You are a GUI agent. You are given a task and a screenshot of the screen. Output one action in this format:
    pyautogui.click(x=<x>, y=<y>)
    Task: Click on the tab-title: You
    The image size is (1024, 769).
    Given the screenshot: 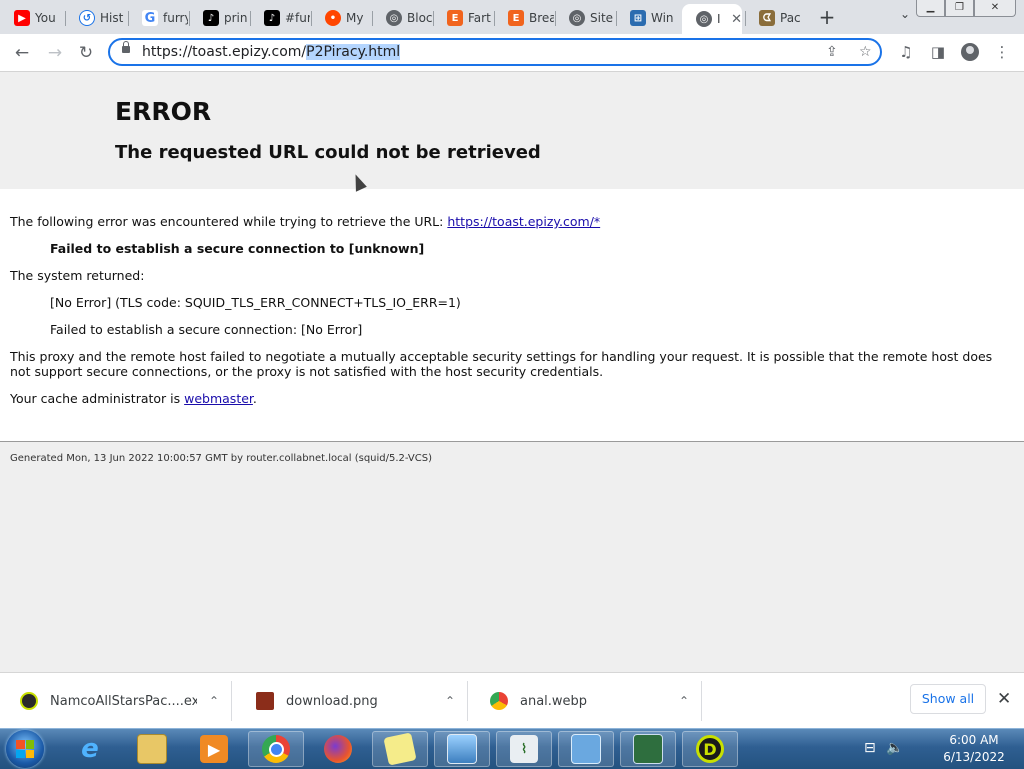 What is the action you would take?
    pyautogui.click(x=45, y=18)
    